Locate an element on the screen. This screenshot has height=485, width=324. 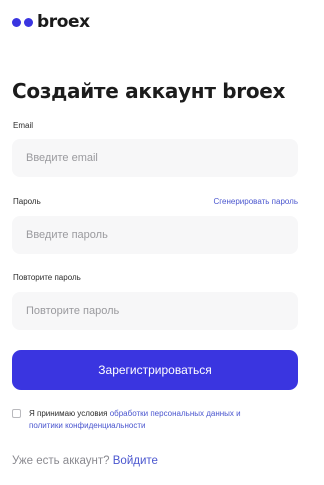
login-row: Уже есть аккаунт? Войдите is located at coordinates (85, 461).